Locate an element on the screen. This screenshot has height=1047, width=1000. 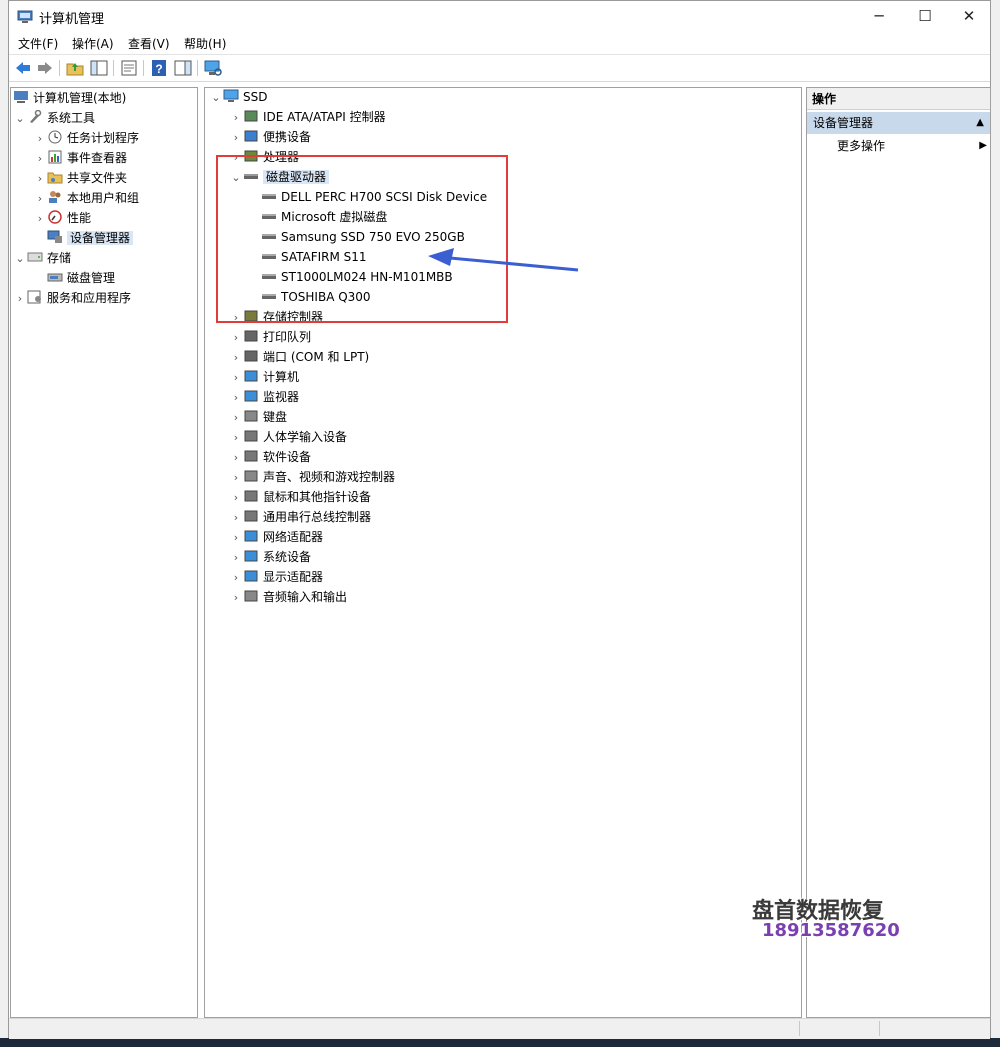
computer-management-icon is located at coordinates (21, 97).